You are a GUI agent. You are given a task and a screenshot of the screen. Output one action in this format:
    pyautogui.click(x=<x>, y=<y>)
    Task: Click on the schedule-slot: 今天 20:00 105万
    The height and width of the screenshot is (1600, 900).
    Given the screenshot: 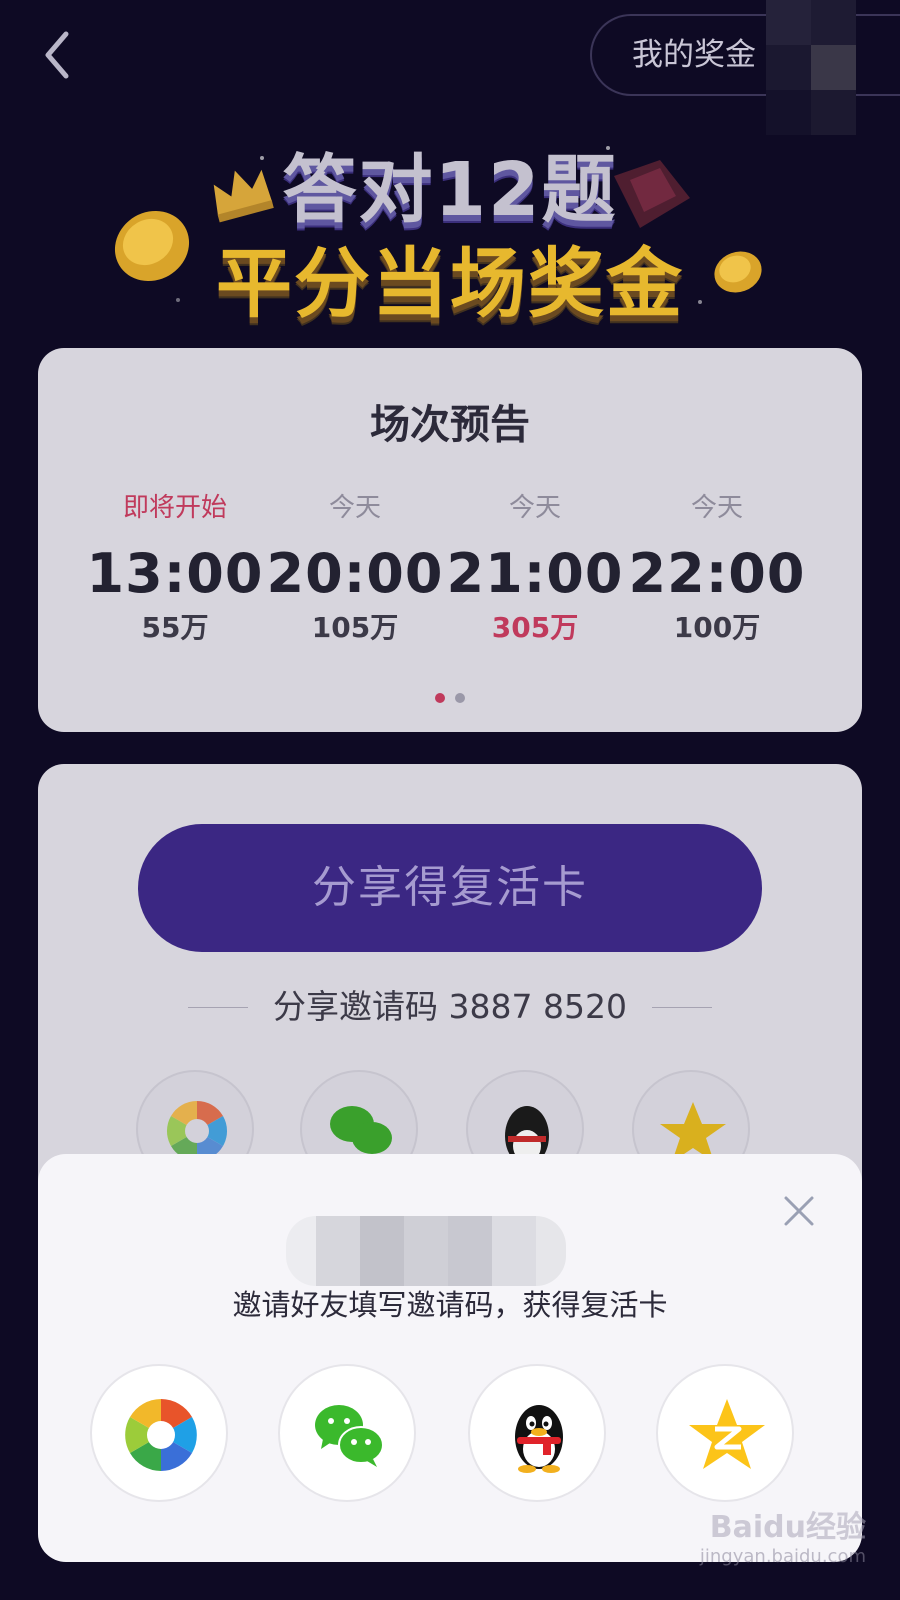 What is the action you would take?
    pyautogui.click(x=355, y=568)
    